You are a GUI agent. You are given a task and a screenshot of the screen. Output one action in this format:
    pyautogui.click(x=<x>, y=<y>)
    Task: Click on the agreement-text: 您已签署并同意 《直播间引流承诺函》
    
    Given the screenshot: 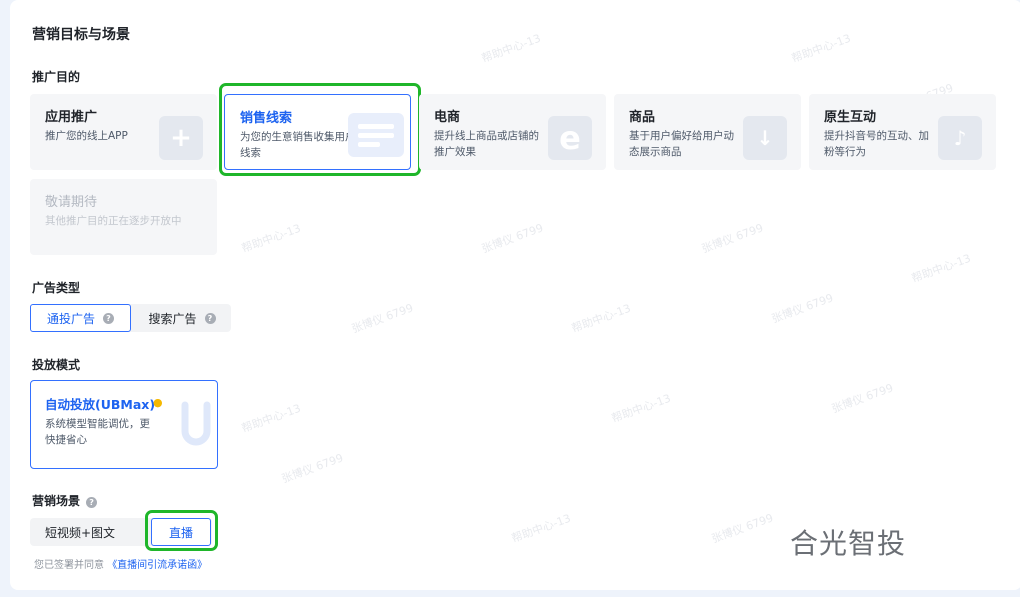 What is the action you would take?
    pyautogui.click(x=120, y=563)
    